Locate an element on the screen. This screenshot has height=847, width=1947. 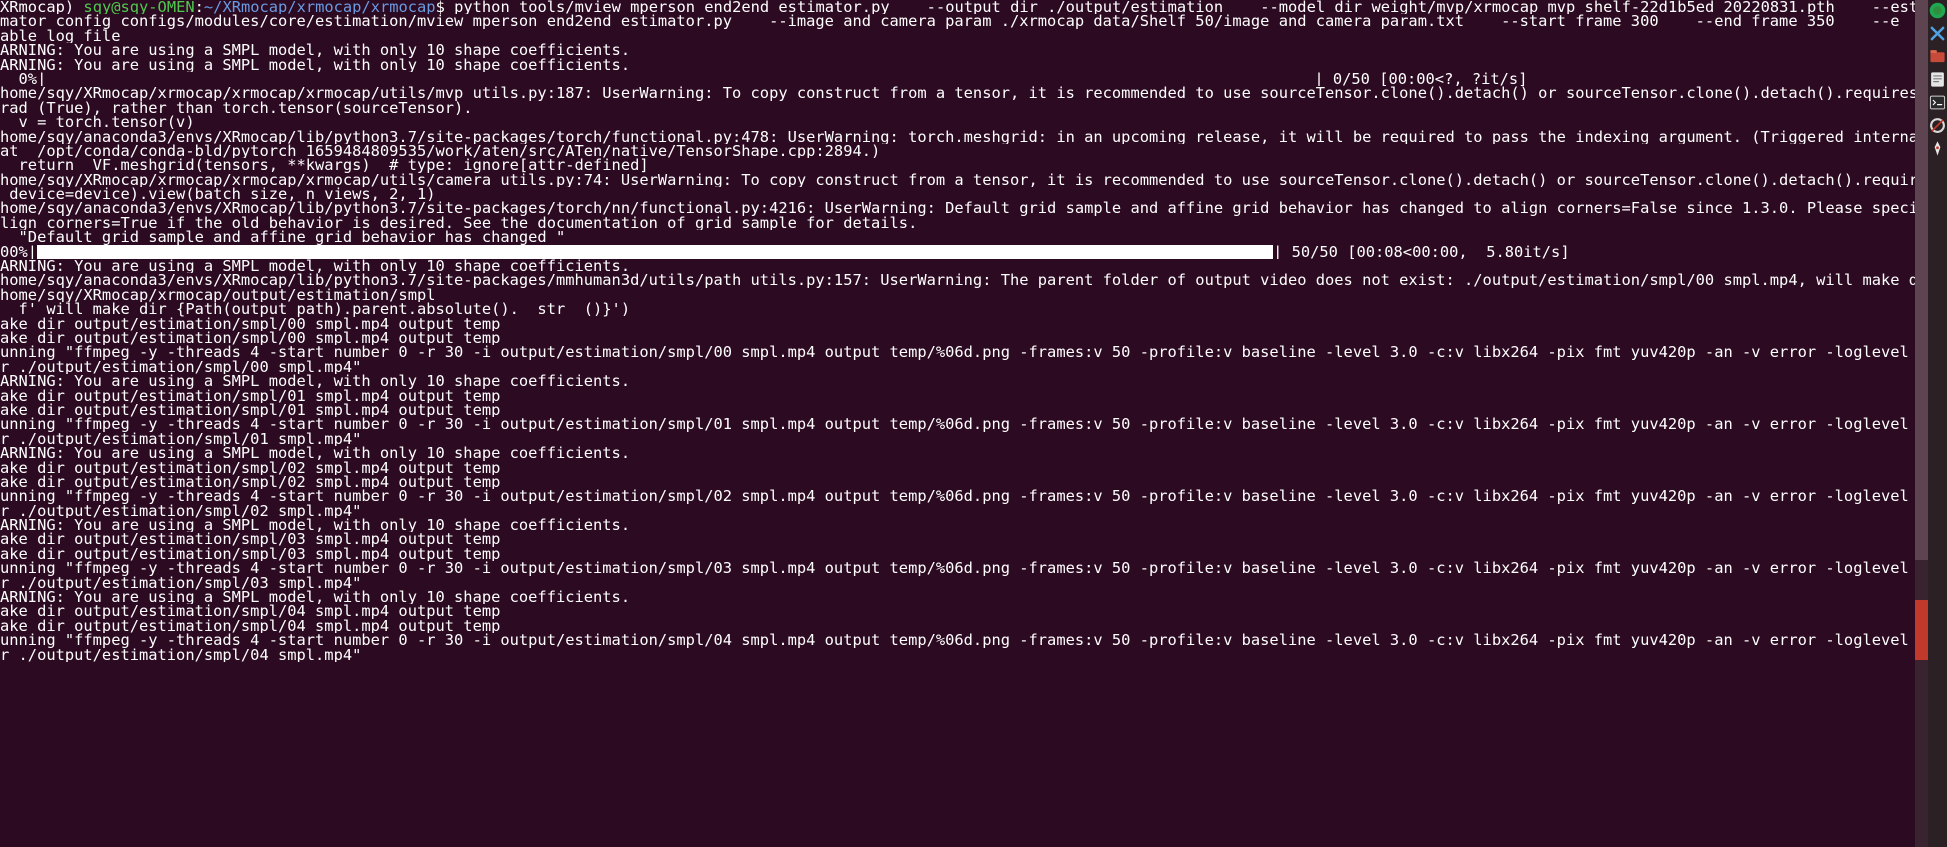
progress-percent-label: 00%| is located at coordinates (19, 252).